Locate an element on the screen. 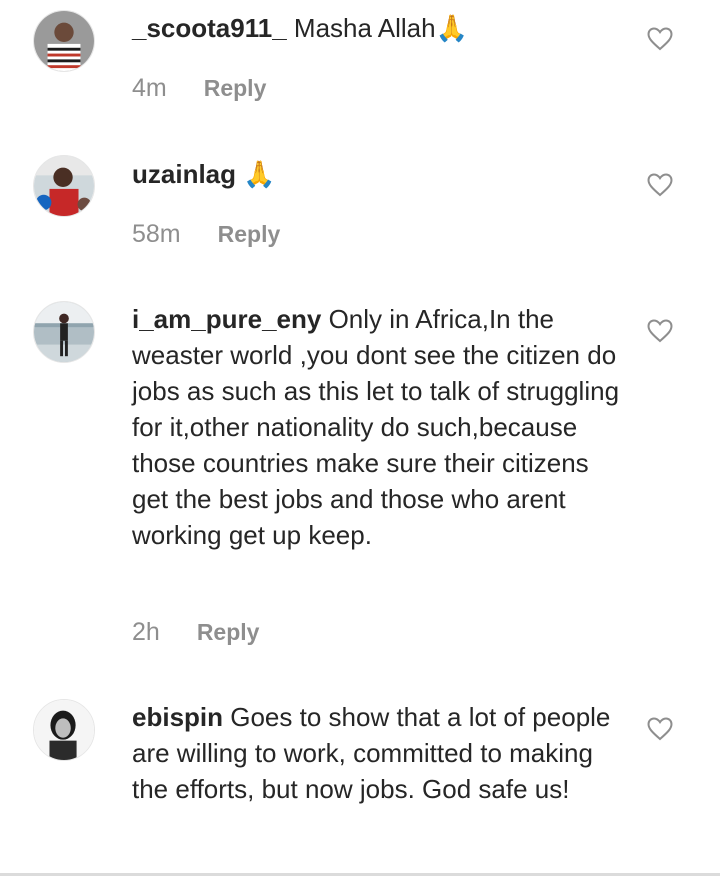 The width and height of the screenshot is (720, 876). comment-text: 🙏 is located at coordinates (259, 174).